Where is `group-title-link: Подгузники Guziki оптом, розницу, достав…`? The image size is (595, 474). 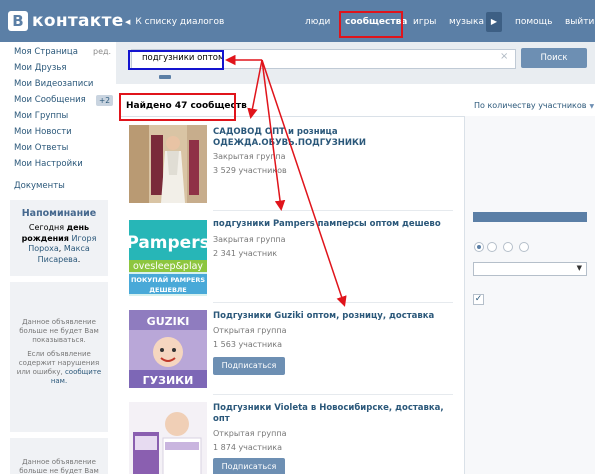 group-title-link: Подгузники Guziki оптом, розницу, достав… is located at coordinates (333, 316).